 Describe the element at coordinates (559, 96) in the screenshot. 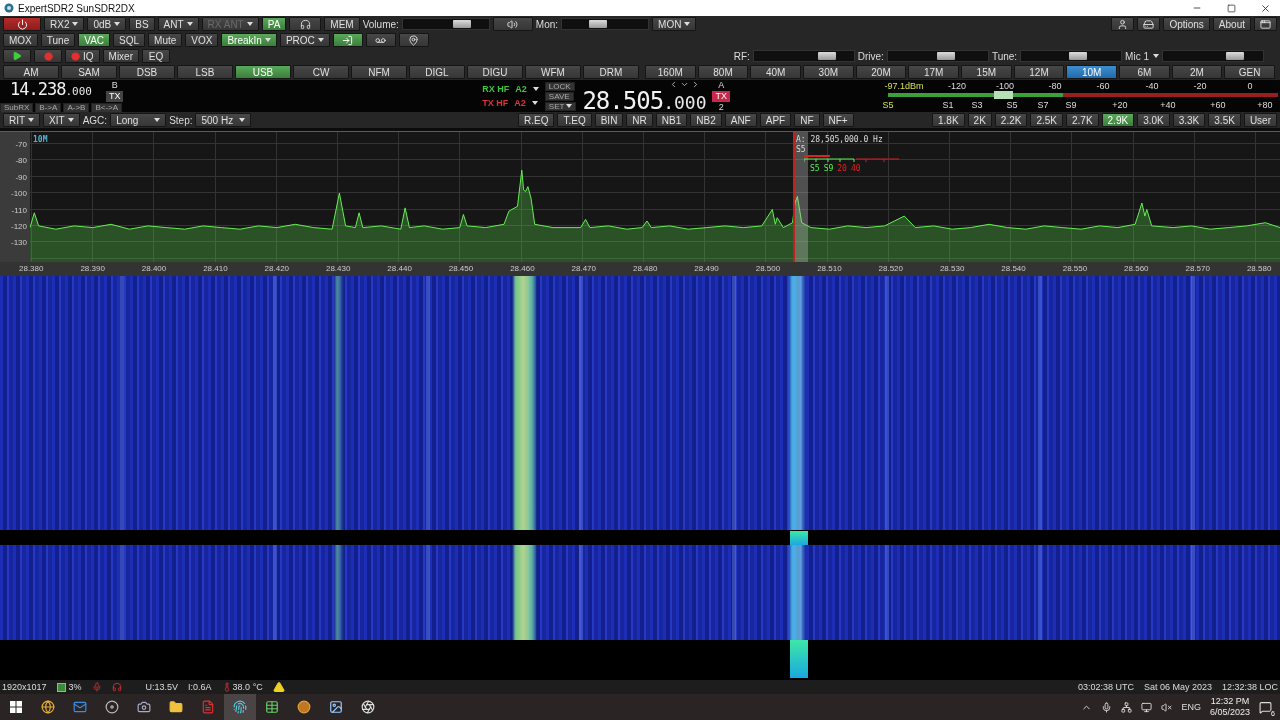

I see `memory-button: SAVE` at that location.